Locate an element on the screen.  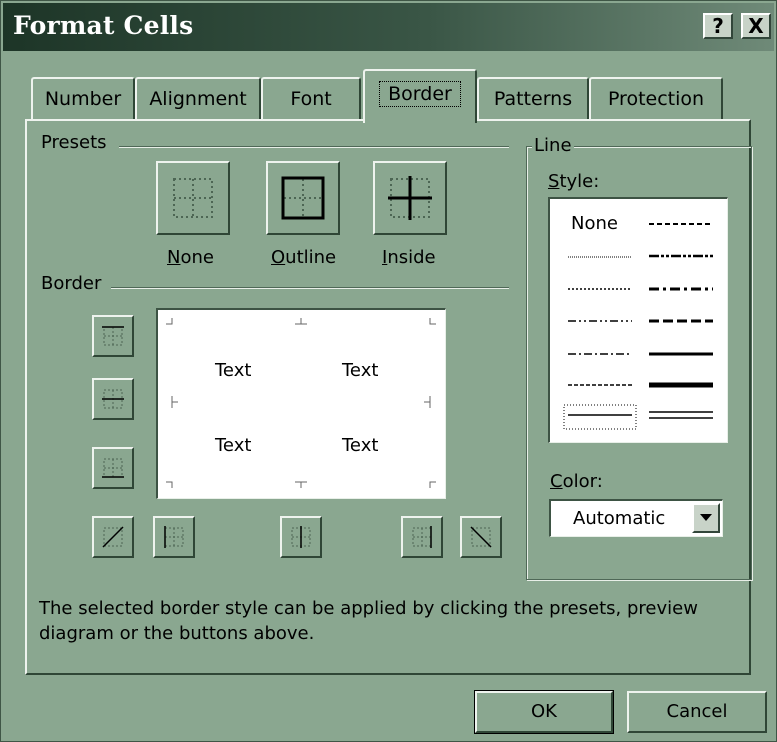
tab-protection: Protection is located at coordinates (656, 98).